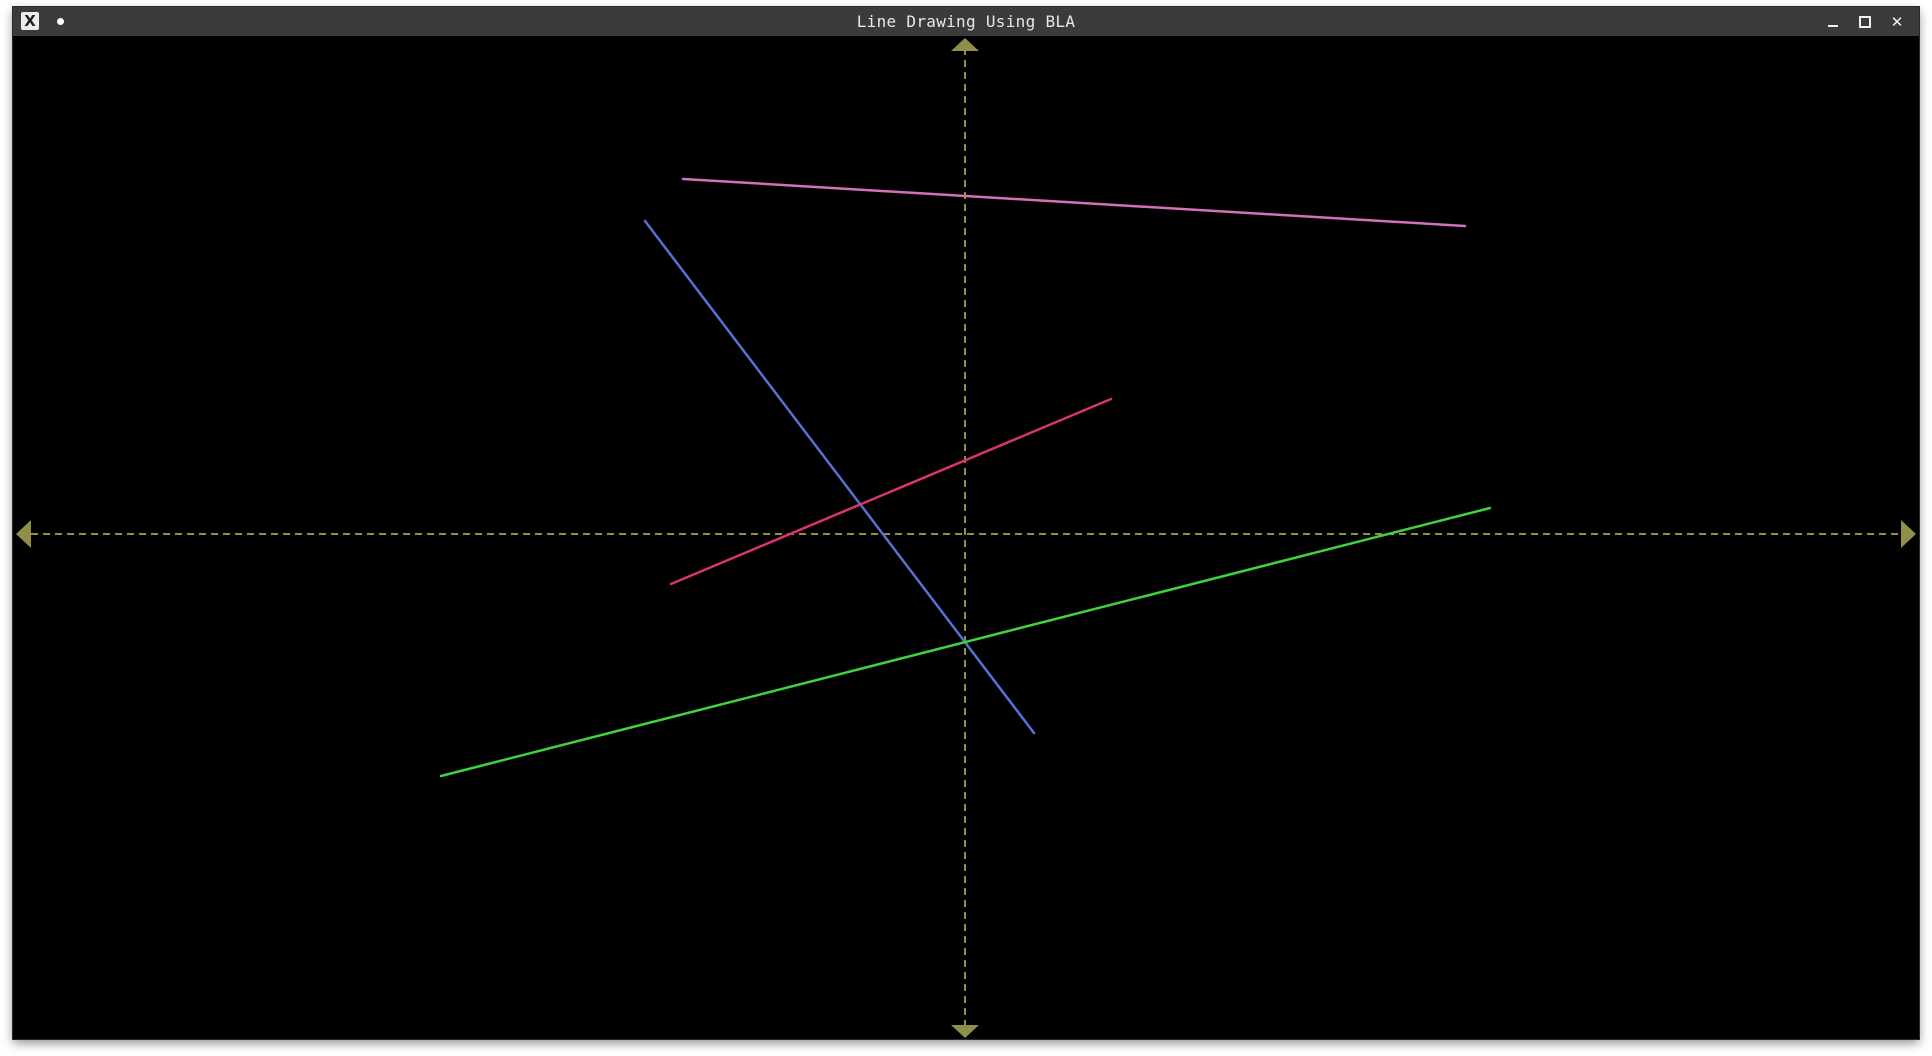  What do you see at coordinates (1833, 25) in the screenshot?
I see `minimize-icon` at bounding box center [1833, 25].